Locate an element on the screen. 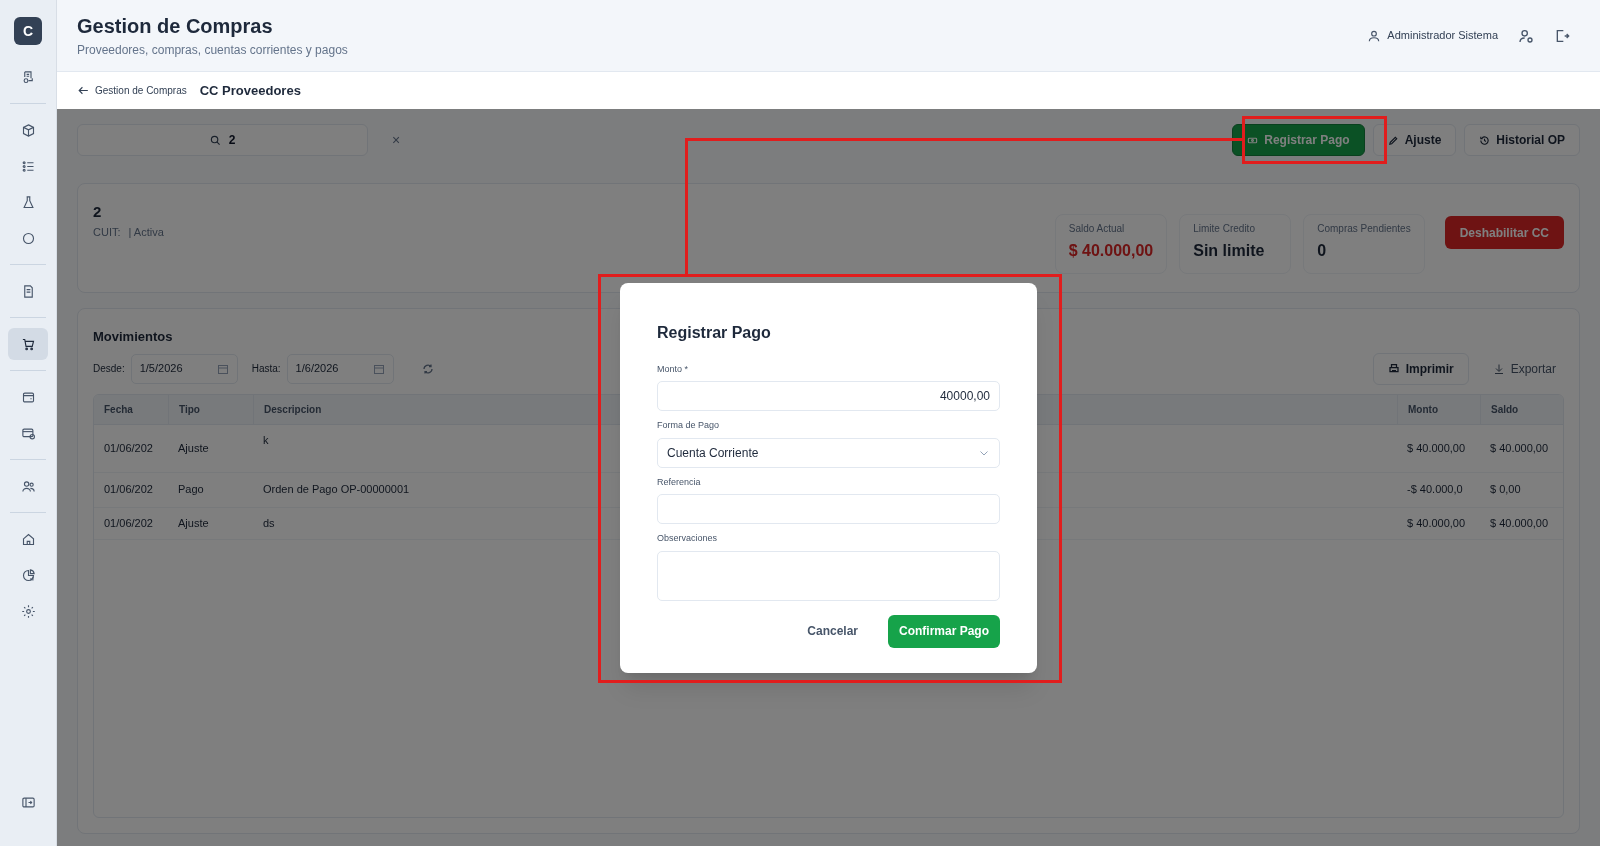  sidebar-toggle-icon is located at coordinates (28, 802).